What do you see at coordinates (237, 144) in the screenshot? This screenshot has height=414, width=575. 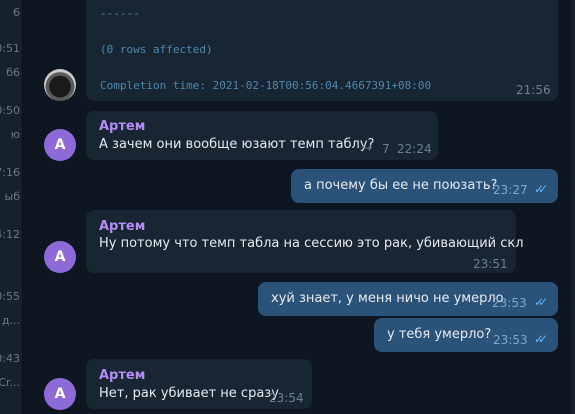 I see `message-text: А зачем они вообще юзают темп таблу?` at bounding box center [237, 144].